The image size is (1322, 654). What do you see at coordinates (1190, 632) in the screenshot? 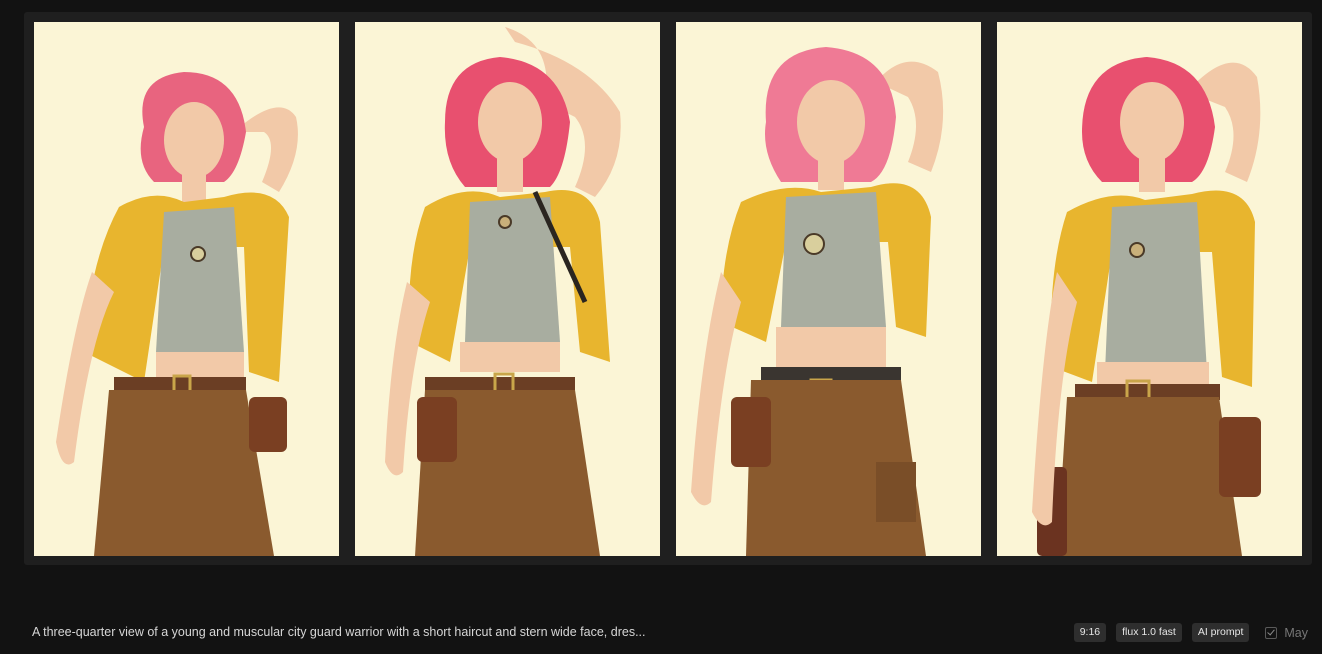
I see `generation-tags: 9:16 flux 1.0 fast AI prompt May` at bounding box center [1190, 632].